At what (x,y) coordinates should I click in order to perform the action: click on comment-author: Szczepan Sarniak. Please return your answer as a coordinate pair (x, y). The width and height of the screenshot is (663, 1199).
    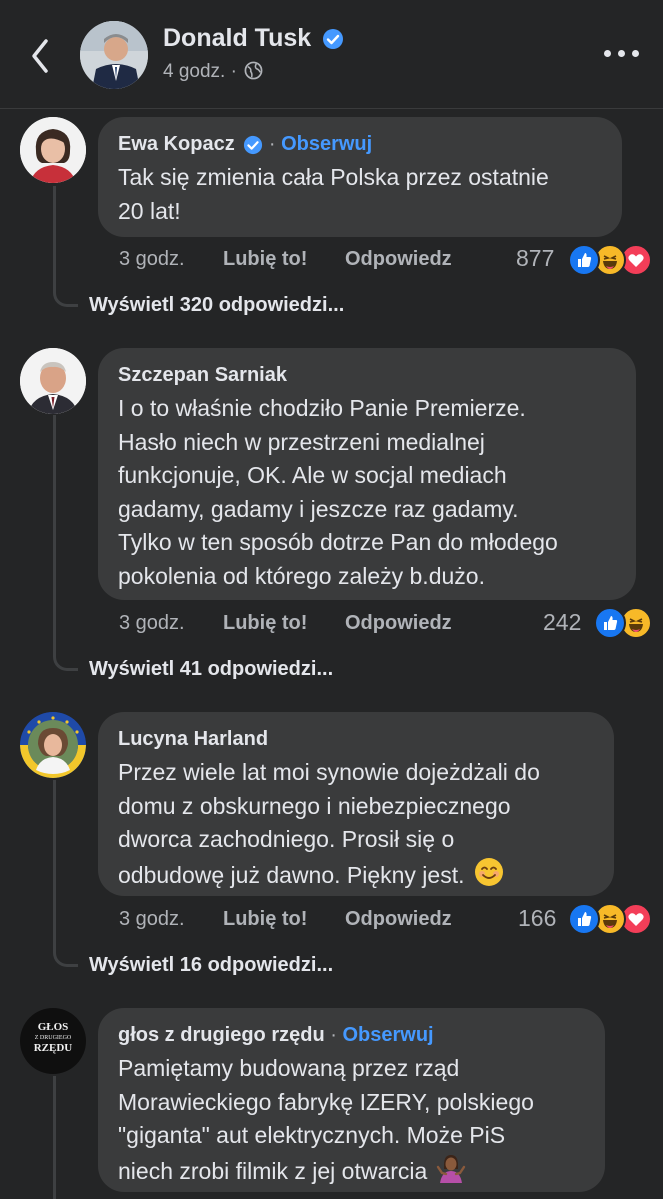
    Looking at the image, I should click on (202, 375).